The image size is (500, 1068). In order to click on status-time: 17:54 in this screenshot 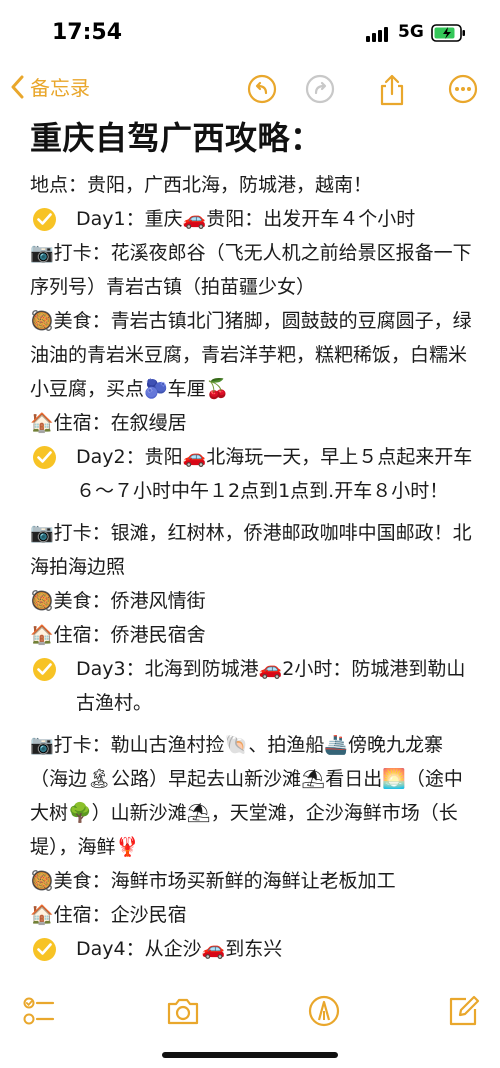, I will do `click(87, 32)`.